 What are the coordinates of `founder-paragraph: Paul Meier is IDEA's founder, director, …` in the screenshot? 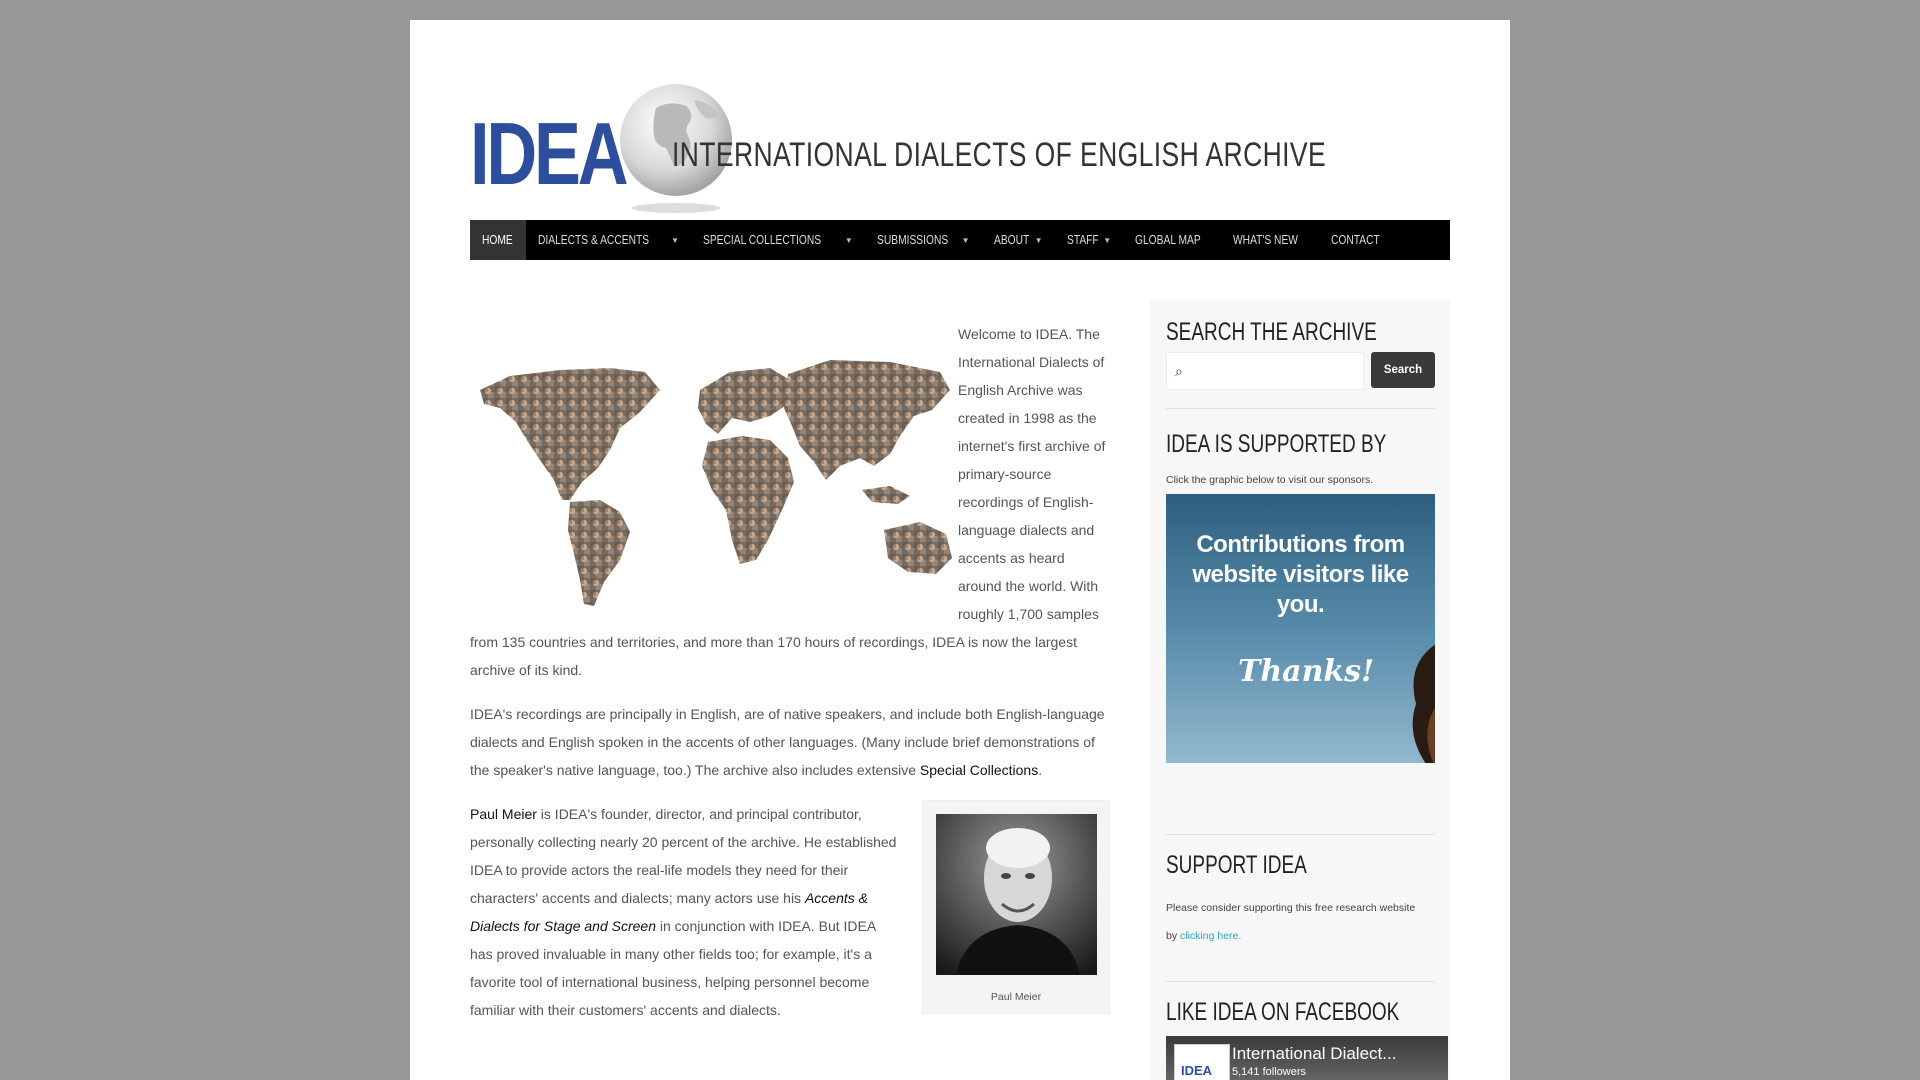 It's located at (685, 912).